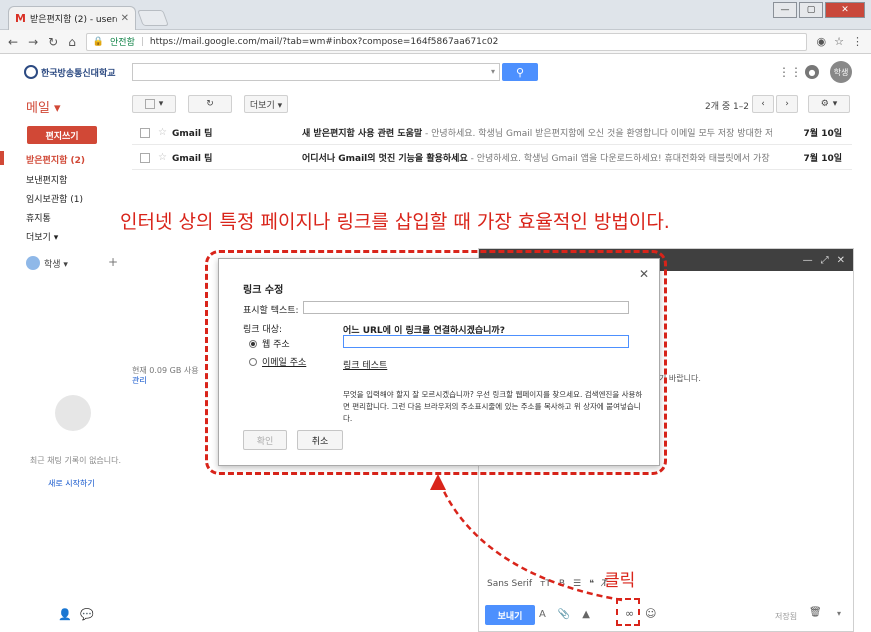  I want to click on person-icon: 👤, so click(65, 614).